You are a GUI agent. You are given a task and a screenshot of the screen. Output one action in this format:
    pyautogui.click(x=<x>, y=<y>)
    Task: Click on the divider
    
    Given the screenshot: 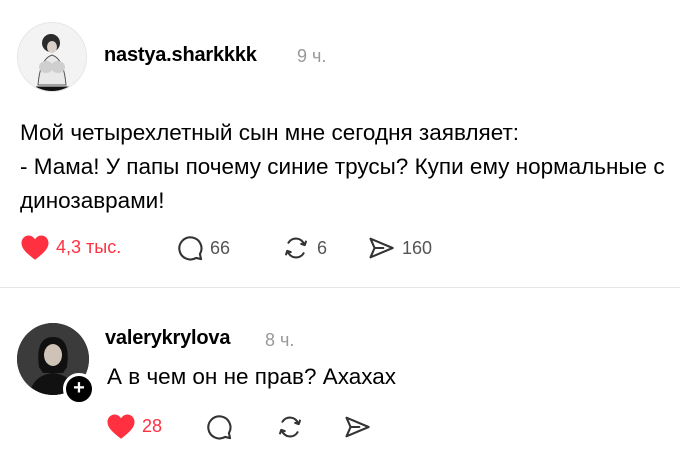 What is the action you would take?
    pyautogui.click(x=340, y=287)
    